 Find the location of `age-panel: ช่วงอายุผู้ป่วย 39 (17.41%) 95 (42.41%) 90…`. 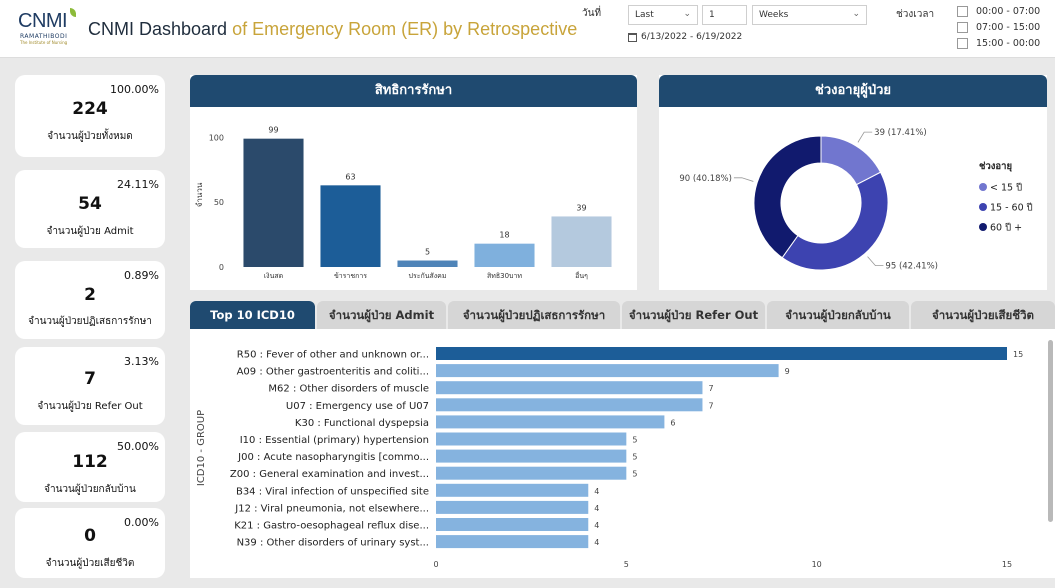

age-panel: ช่วงอายุผู้ป่วย 39 (17.41%) 95 (42.41%) 90… is located at coordinates (853, 182).